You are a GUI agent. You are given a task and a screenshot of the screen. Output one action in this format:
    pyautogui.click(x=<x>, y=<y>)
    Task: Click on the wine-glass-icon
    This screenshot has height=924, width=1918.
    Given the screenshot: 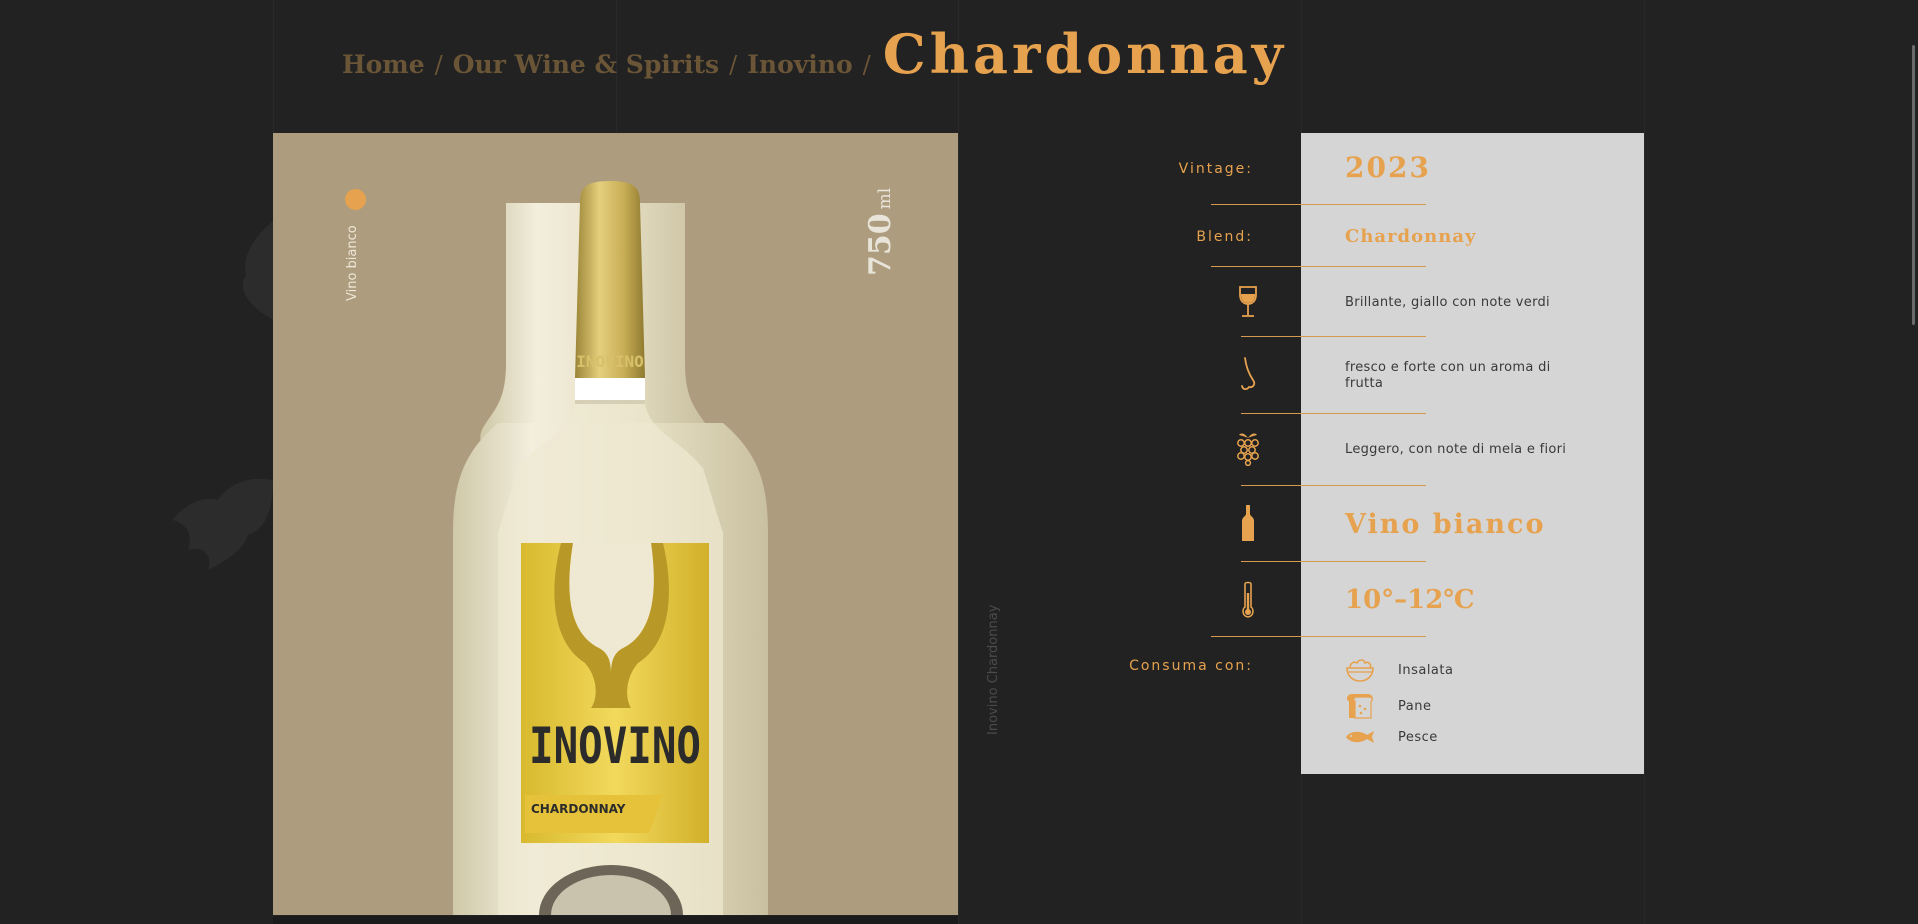 What is the action you would take?
    pyautogui.click(x=1248, y=302)
    